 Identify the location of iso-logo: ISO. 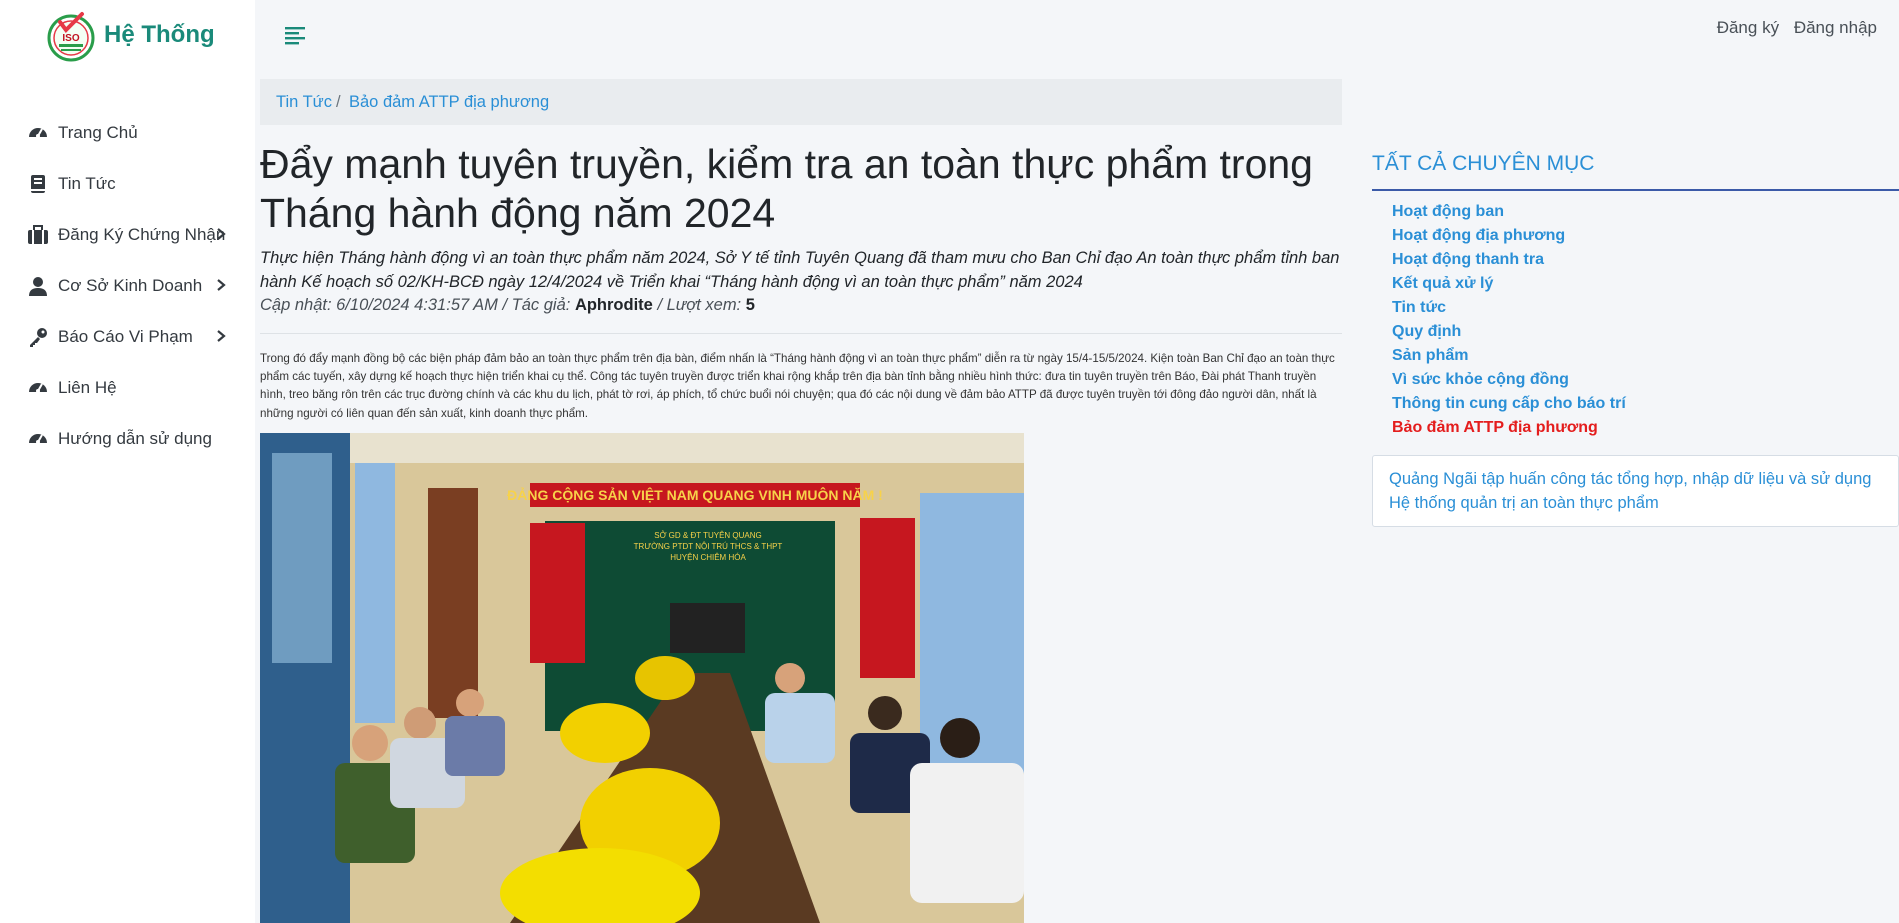
(71, 37).